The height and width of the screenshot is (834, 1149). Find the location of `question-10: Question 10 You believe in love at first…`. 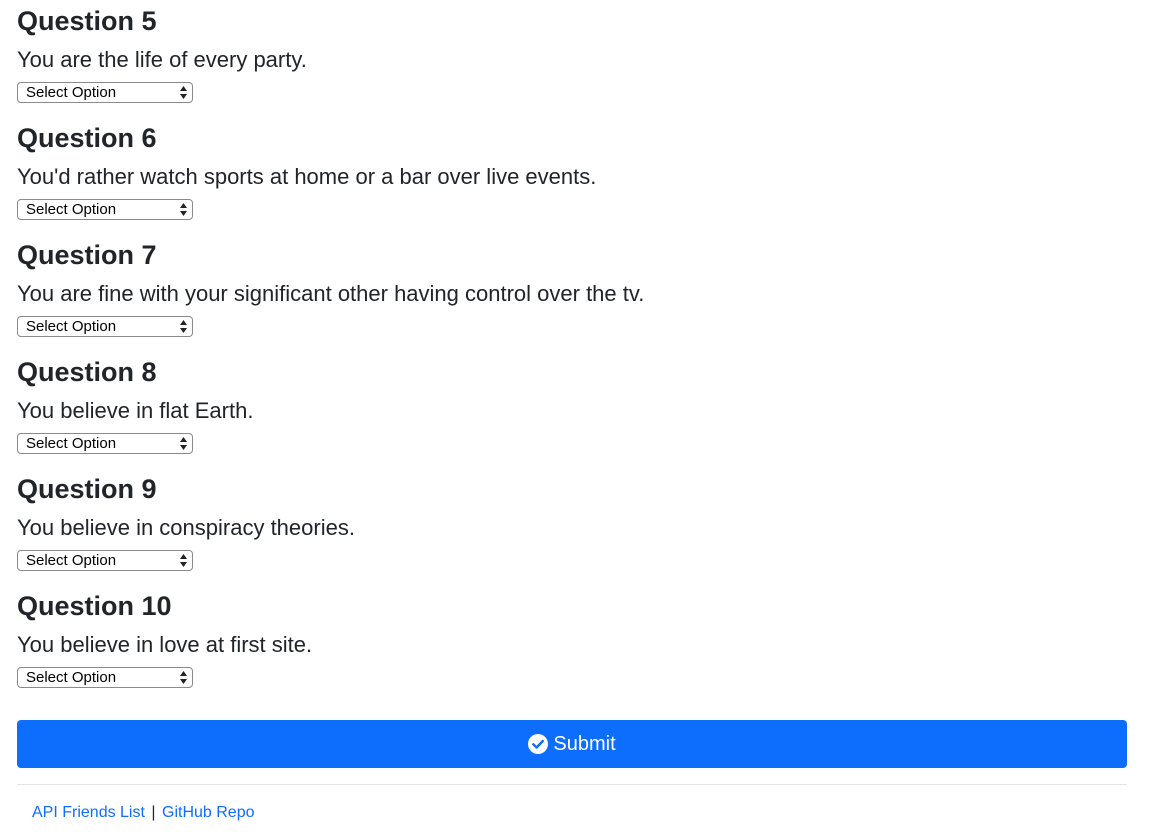

question-10: Question 10 You believe in love at first… is located at coordinates (572, 643).